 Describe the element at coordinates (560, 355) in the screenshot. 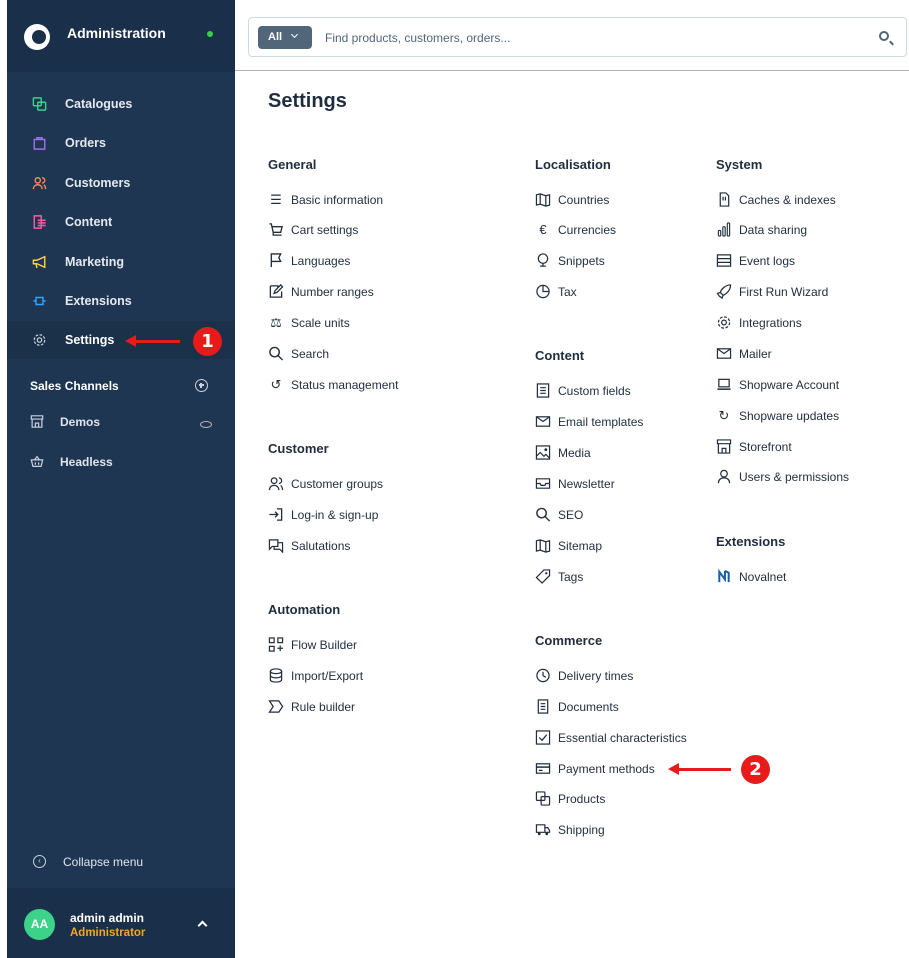

I see `group-heading-content: Content` at that location.